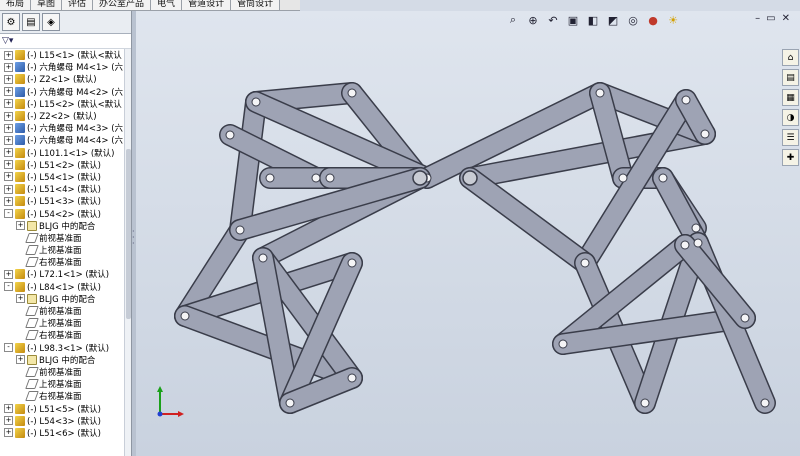 Image resolution: width=800 pixels, height=456 pixels. I want to click on menu-tab-5: 管道设计, so click(207, 5).